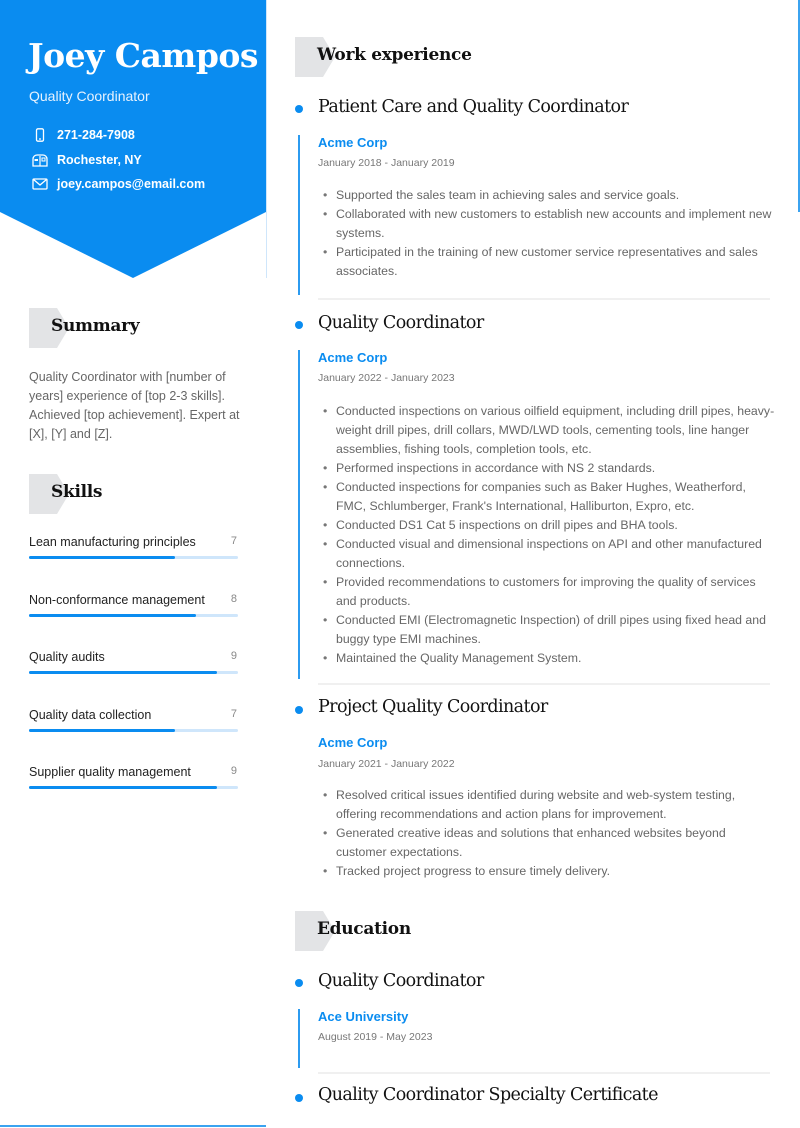  I want to click on envelope-icon, so click(40, 184).